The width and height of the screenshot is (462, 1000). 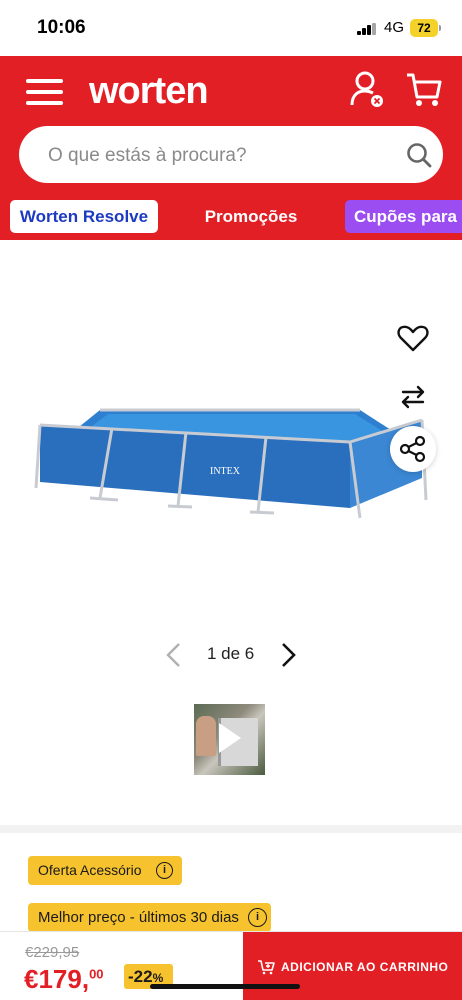 I want to click on add-to-cart-label: ADICIONAR AO CARRINHO, so click(x=365, y=967).